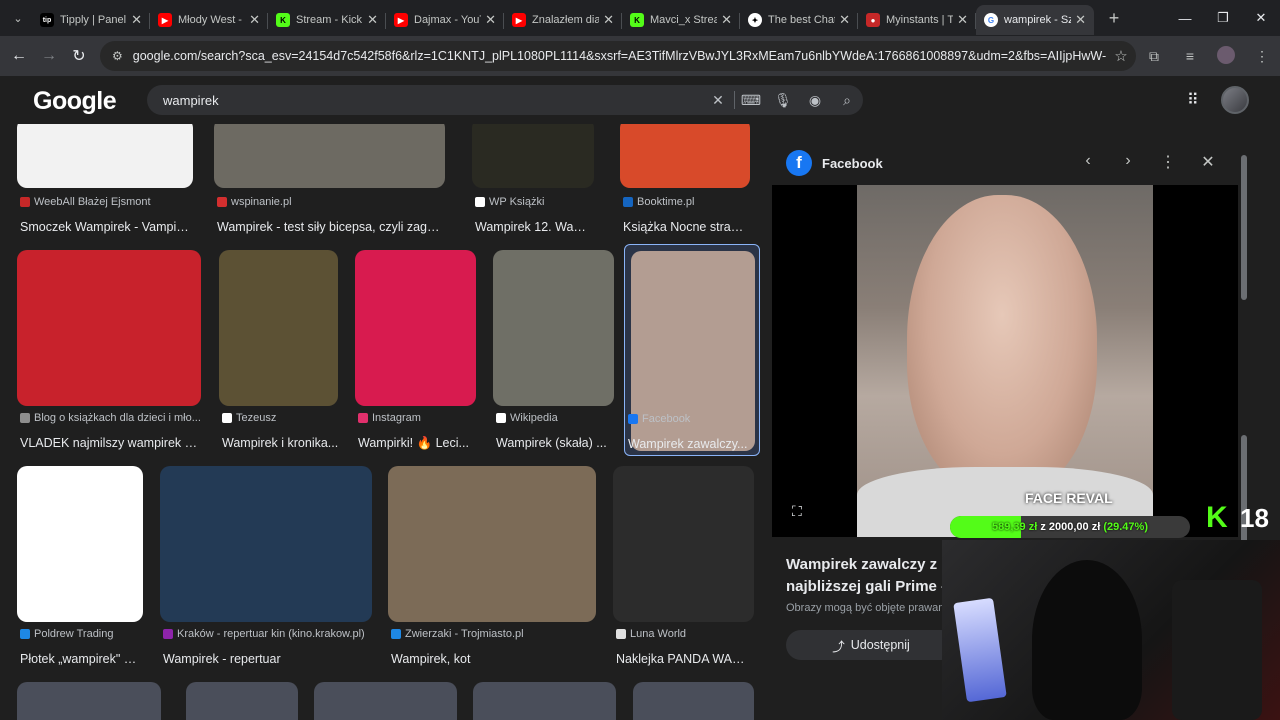  Describe the element at coordinates (327, 20) in the screenshot. I see `browser-tab: K Stream - Kick D ✕` at that location.